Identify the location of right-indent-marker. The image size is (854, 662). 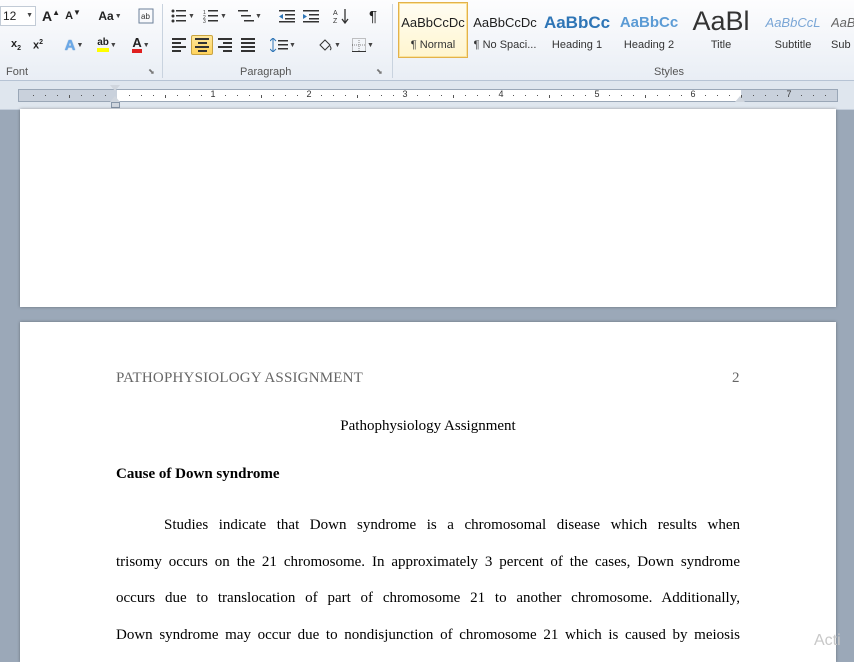
(740, 99).